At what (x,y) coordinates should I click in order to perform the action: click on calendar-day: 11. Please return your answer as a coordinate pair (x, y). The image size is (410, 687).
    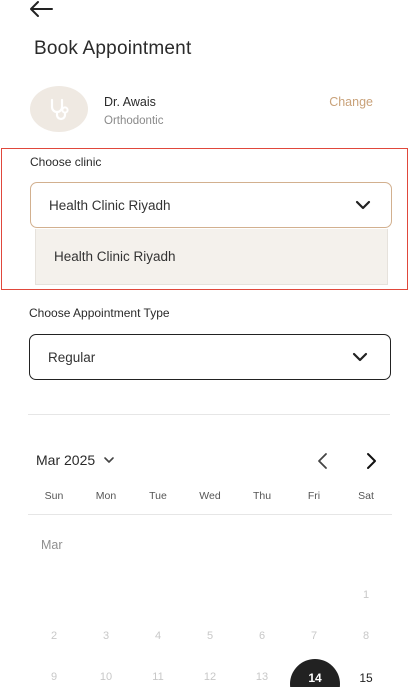
    Looking at the image, I should click on (158, 677).